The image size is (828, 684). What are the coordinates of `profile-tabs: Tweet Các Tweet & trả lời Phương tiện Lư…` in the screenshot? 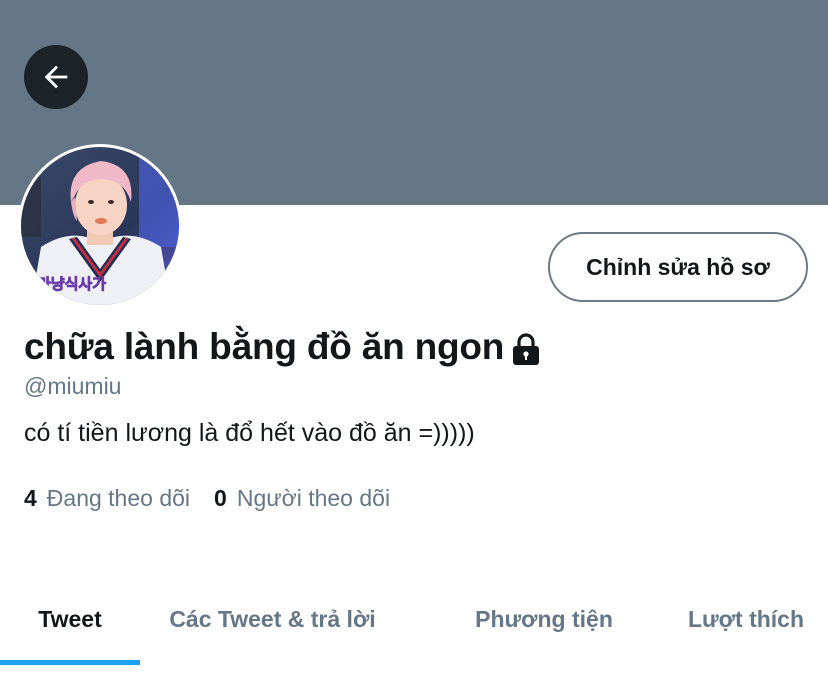 It's located at (414, 620).